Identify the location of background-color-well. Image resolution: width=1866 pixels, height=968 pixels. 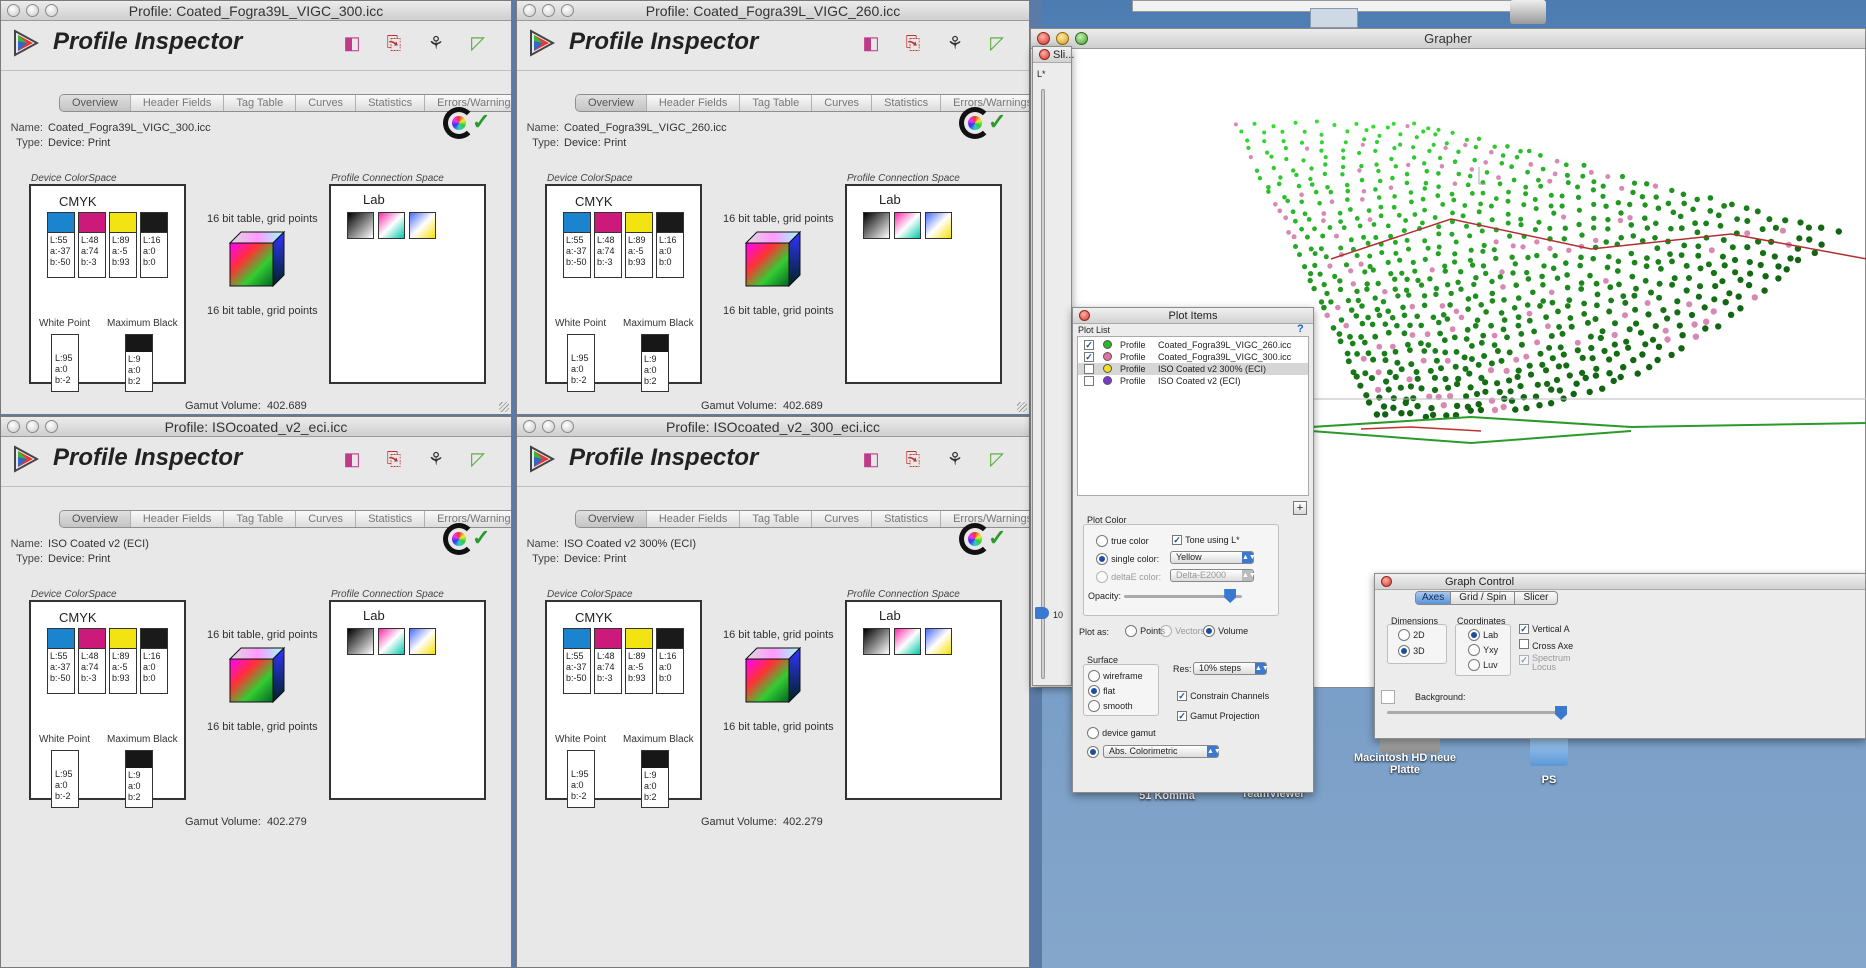
(1388, 697).